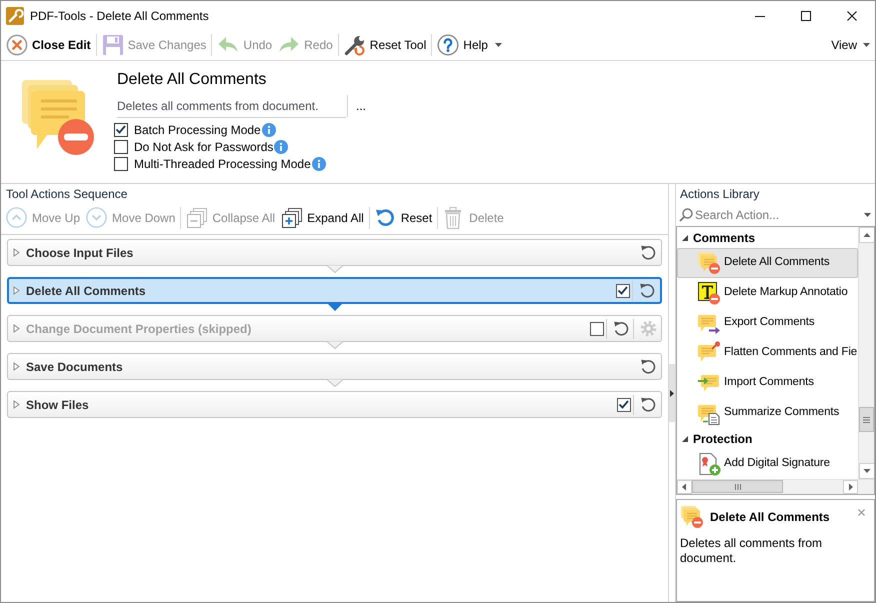  I want to click on splitter-handle, so click(672, 393).